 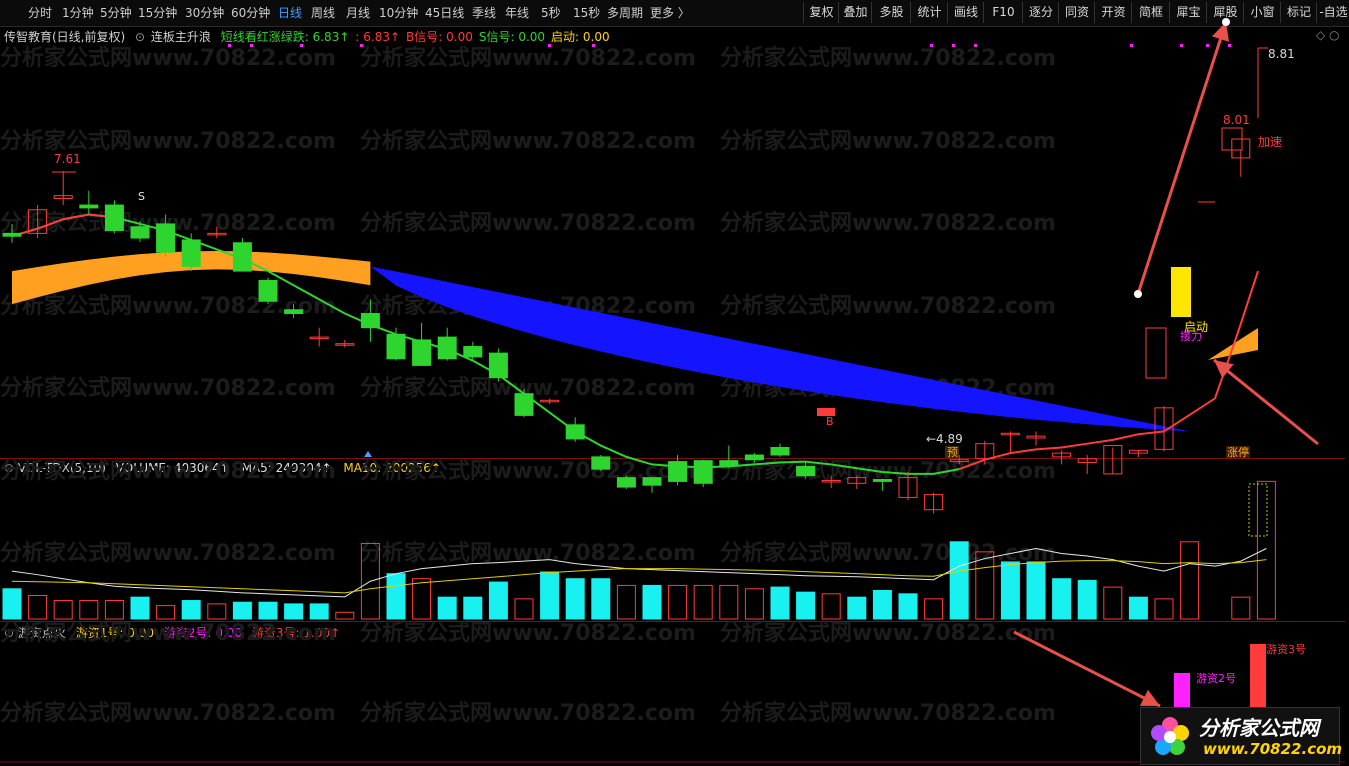 What do you see at coordinates (1270, 142) in the screenshot?
I see `accelerate-label: 加速` at bounding box center [1270, 142].